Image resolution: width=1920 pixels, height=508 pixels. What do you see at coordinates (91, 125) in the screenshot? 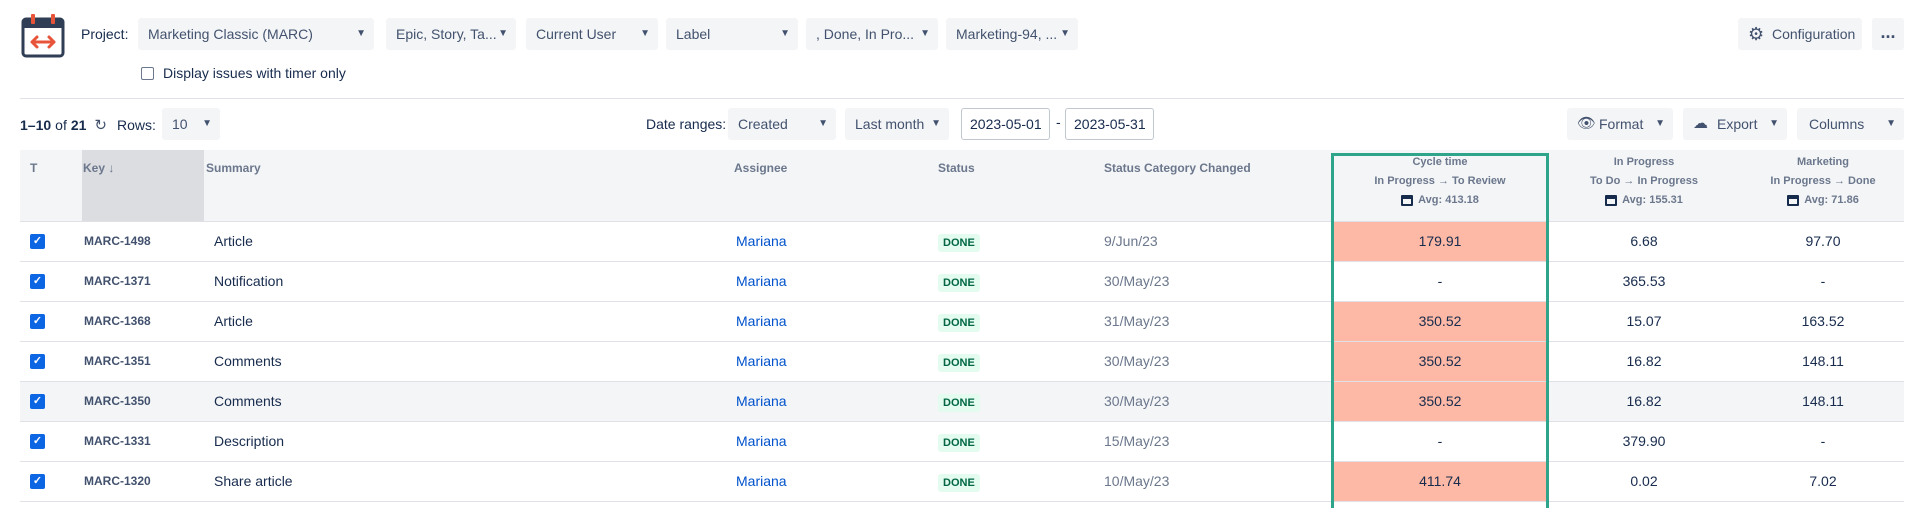
I see `pagination-info: 1–10 of 21 ↻ Rows:` at bounding box center [91, 125].